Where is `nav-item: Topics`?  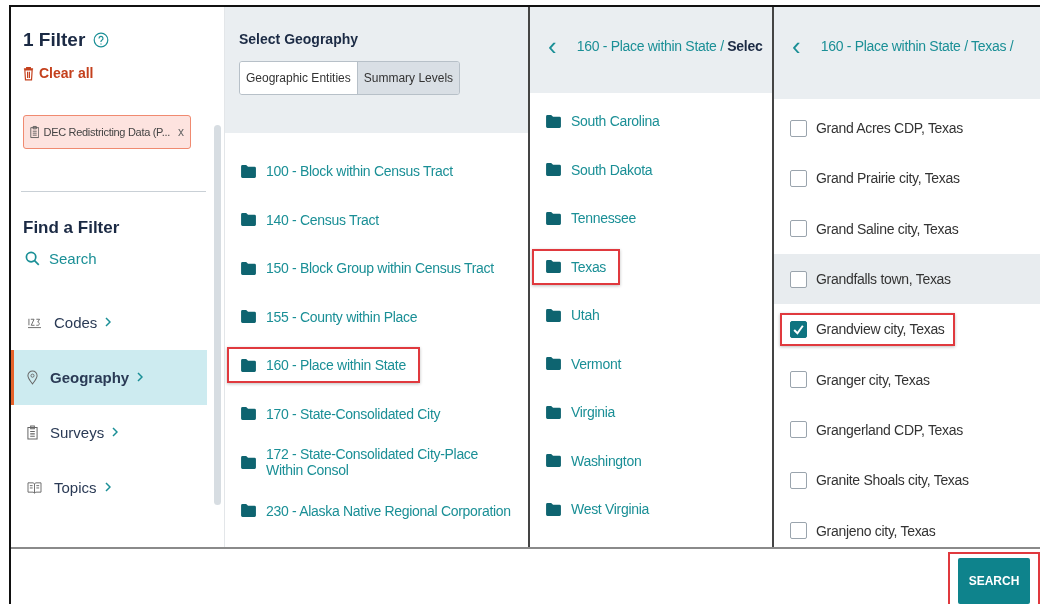 nav-item: Topics is located at coordinates (109, 487).